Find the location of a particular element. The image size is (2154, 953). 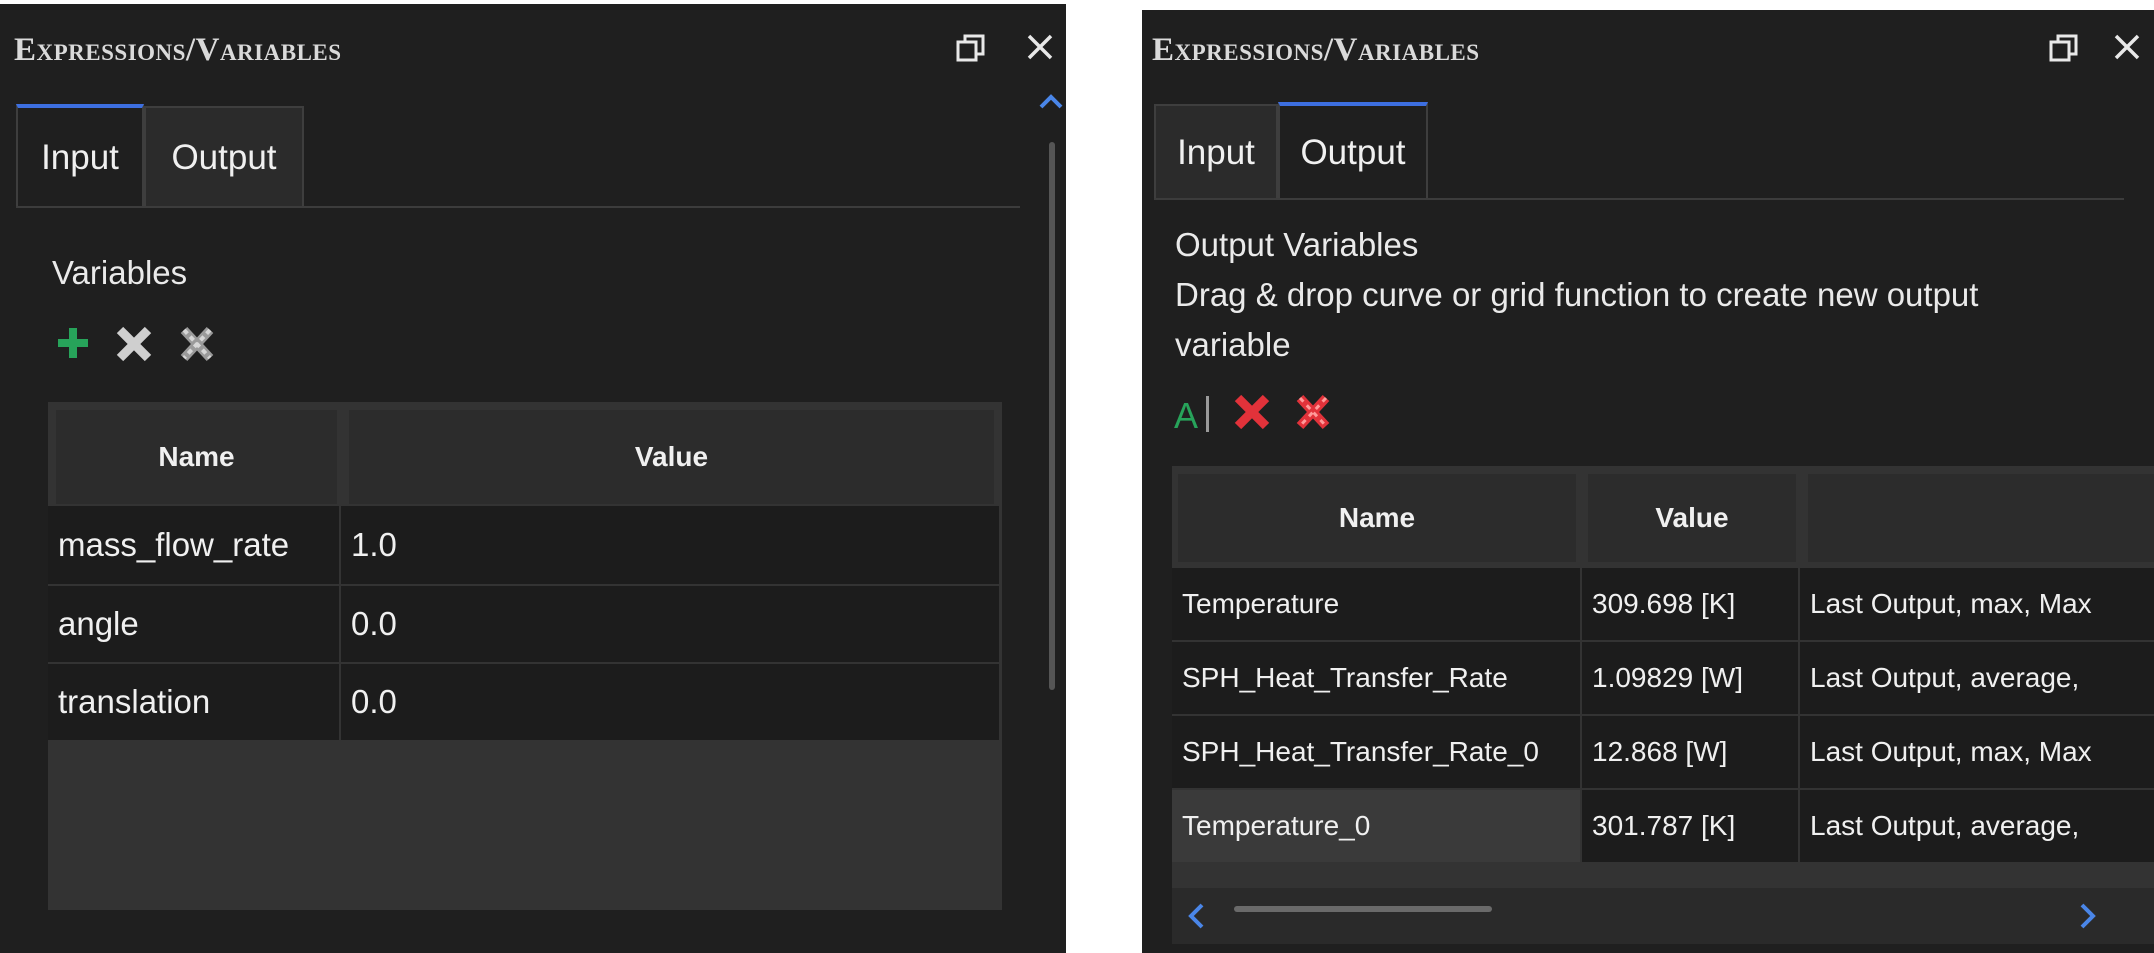

table-row-name: Temperature is located at coordinates (1376, 604).